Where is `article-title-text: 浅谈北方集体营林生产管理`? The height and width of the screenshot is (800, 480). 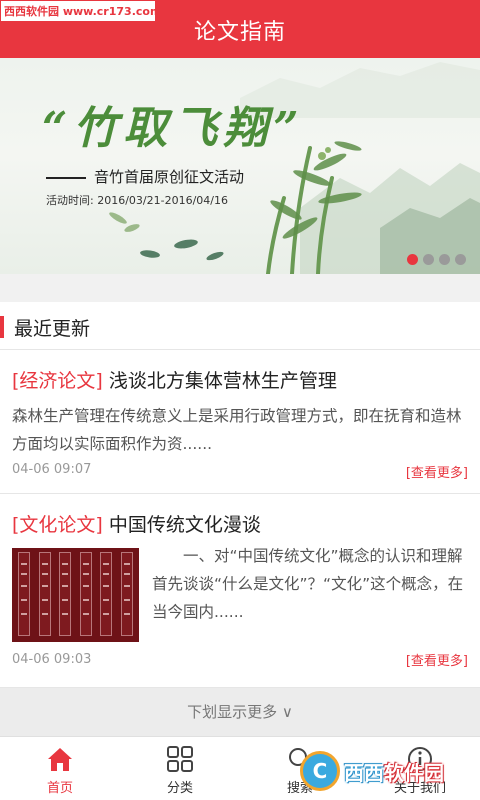
article-title-text: 浅谈北方集体营林生产管理 is located at coordinates (222, 381).